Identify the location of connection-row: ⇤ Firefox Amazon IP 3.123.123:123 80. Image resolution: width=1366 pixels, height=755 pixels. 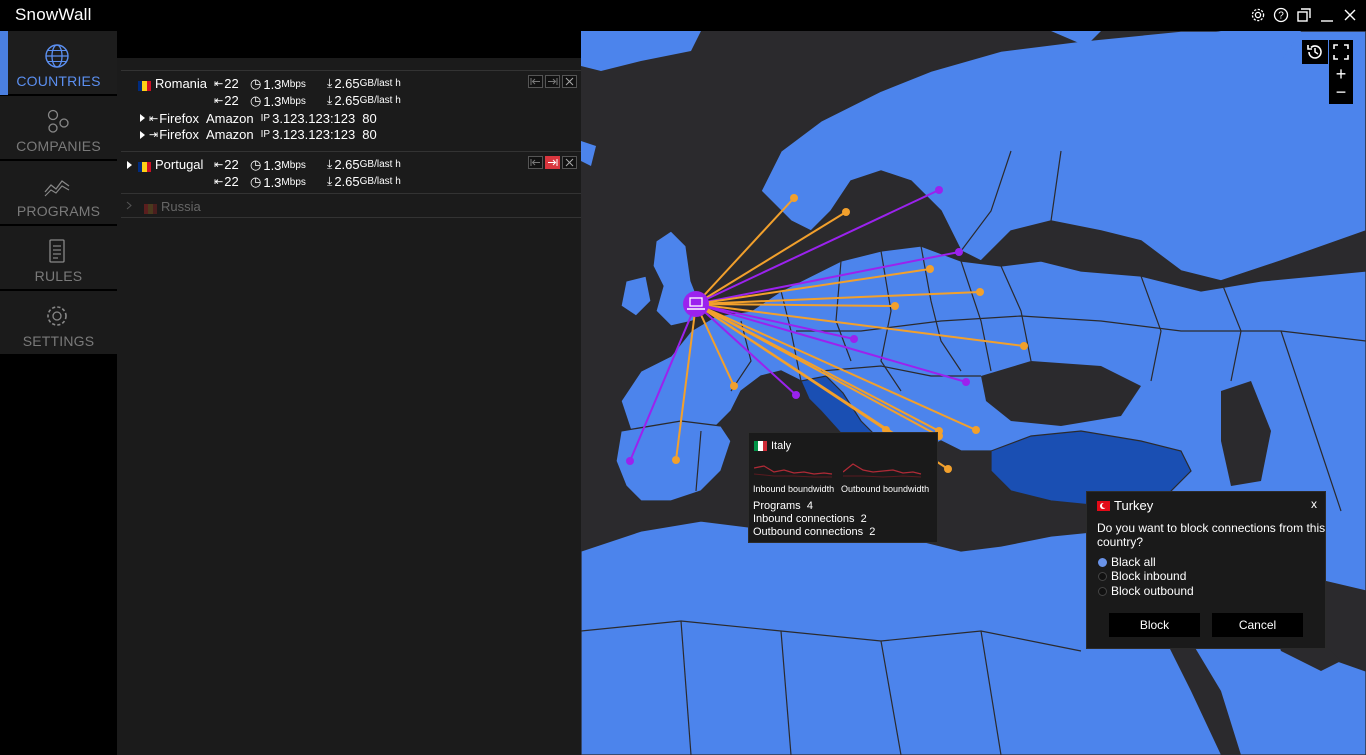
(263, 118).